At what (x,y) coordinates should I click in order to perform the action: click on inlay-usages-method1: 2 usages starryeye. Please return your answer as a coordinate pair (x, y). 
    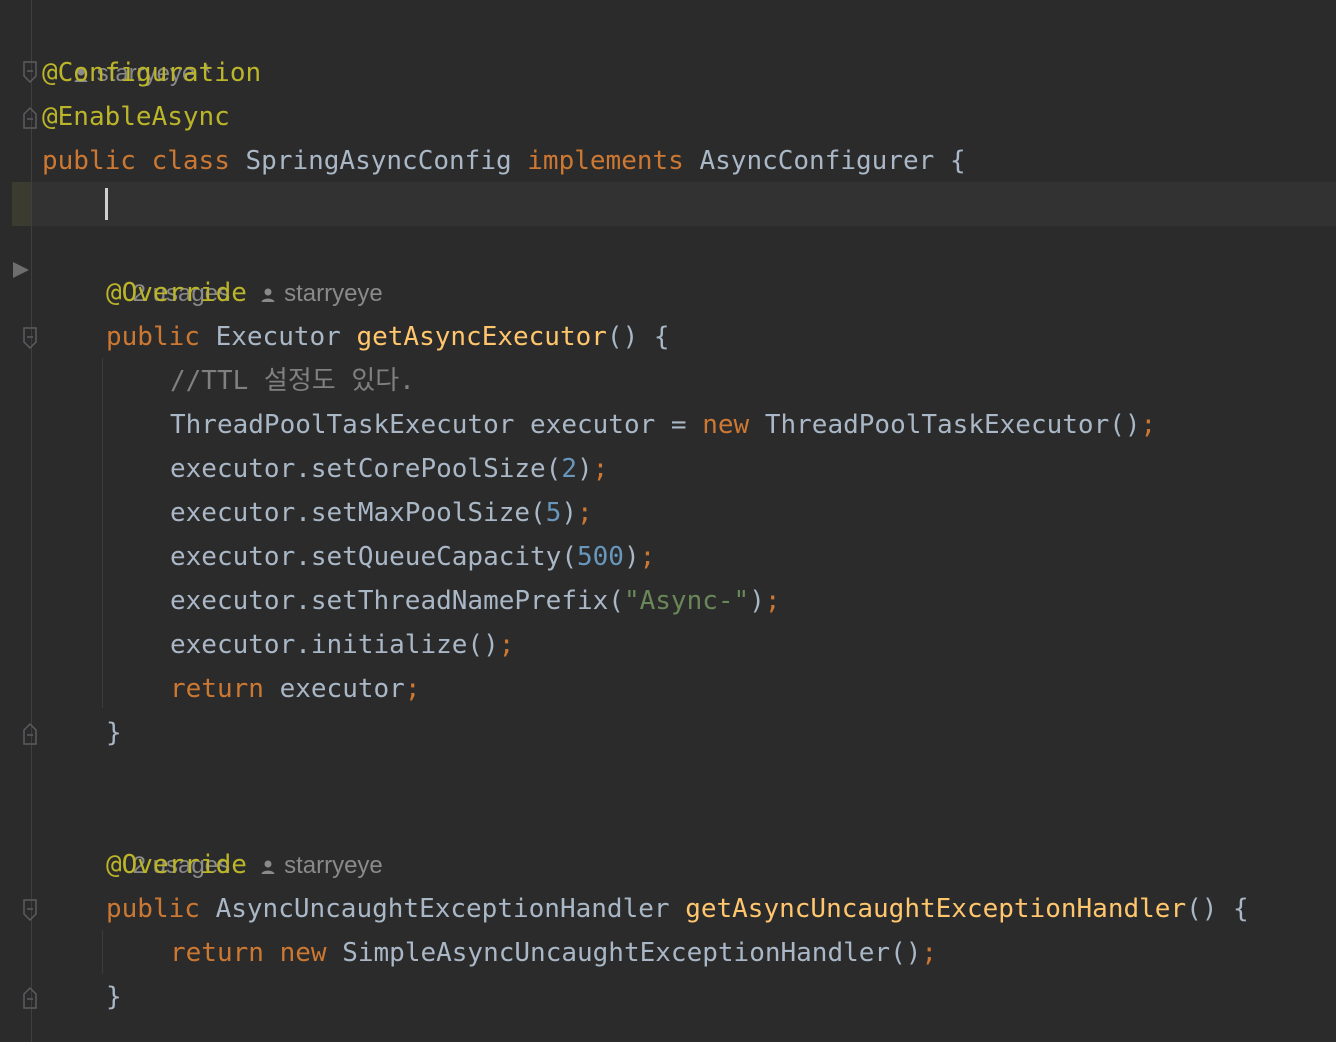
    Looking at the image, I should click on (244, 267).